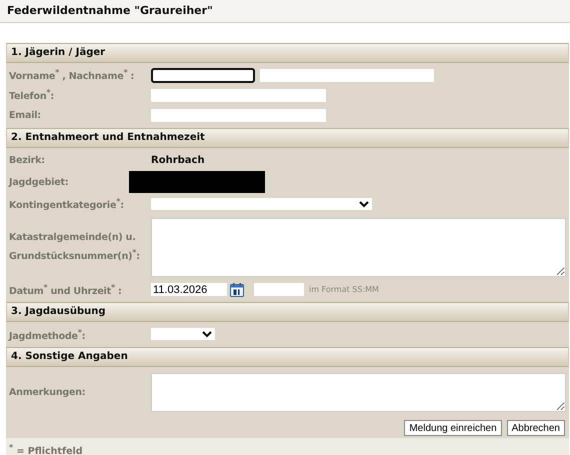 The height and width of the screenshot is (455, 570). What do you see at coordinates (287, 312) in the screenshot?
I see `section-header: 3. Jagdausübung` at bounding box center [287, 312].